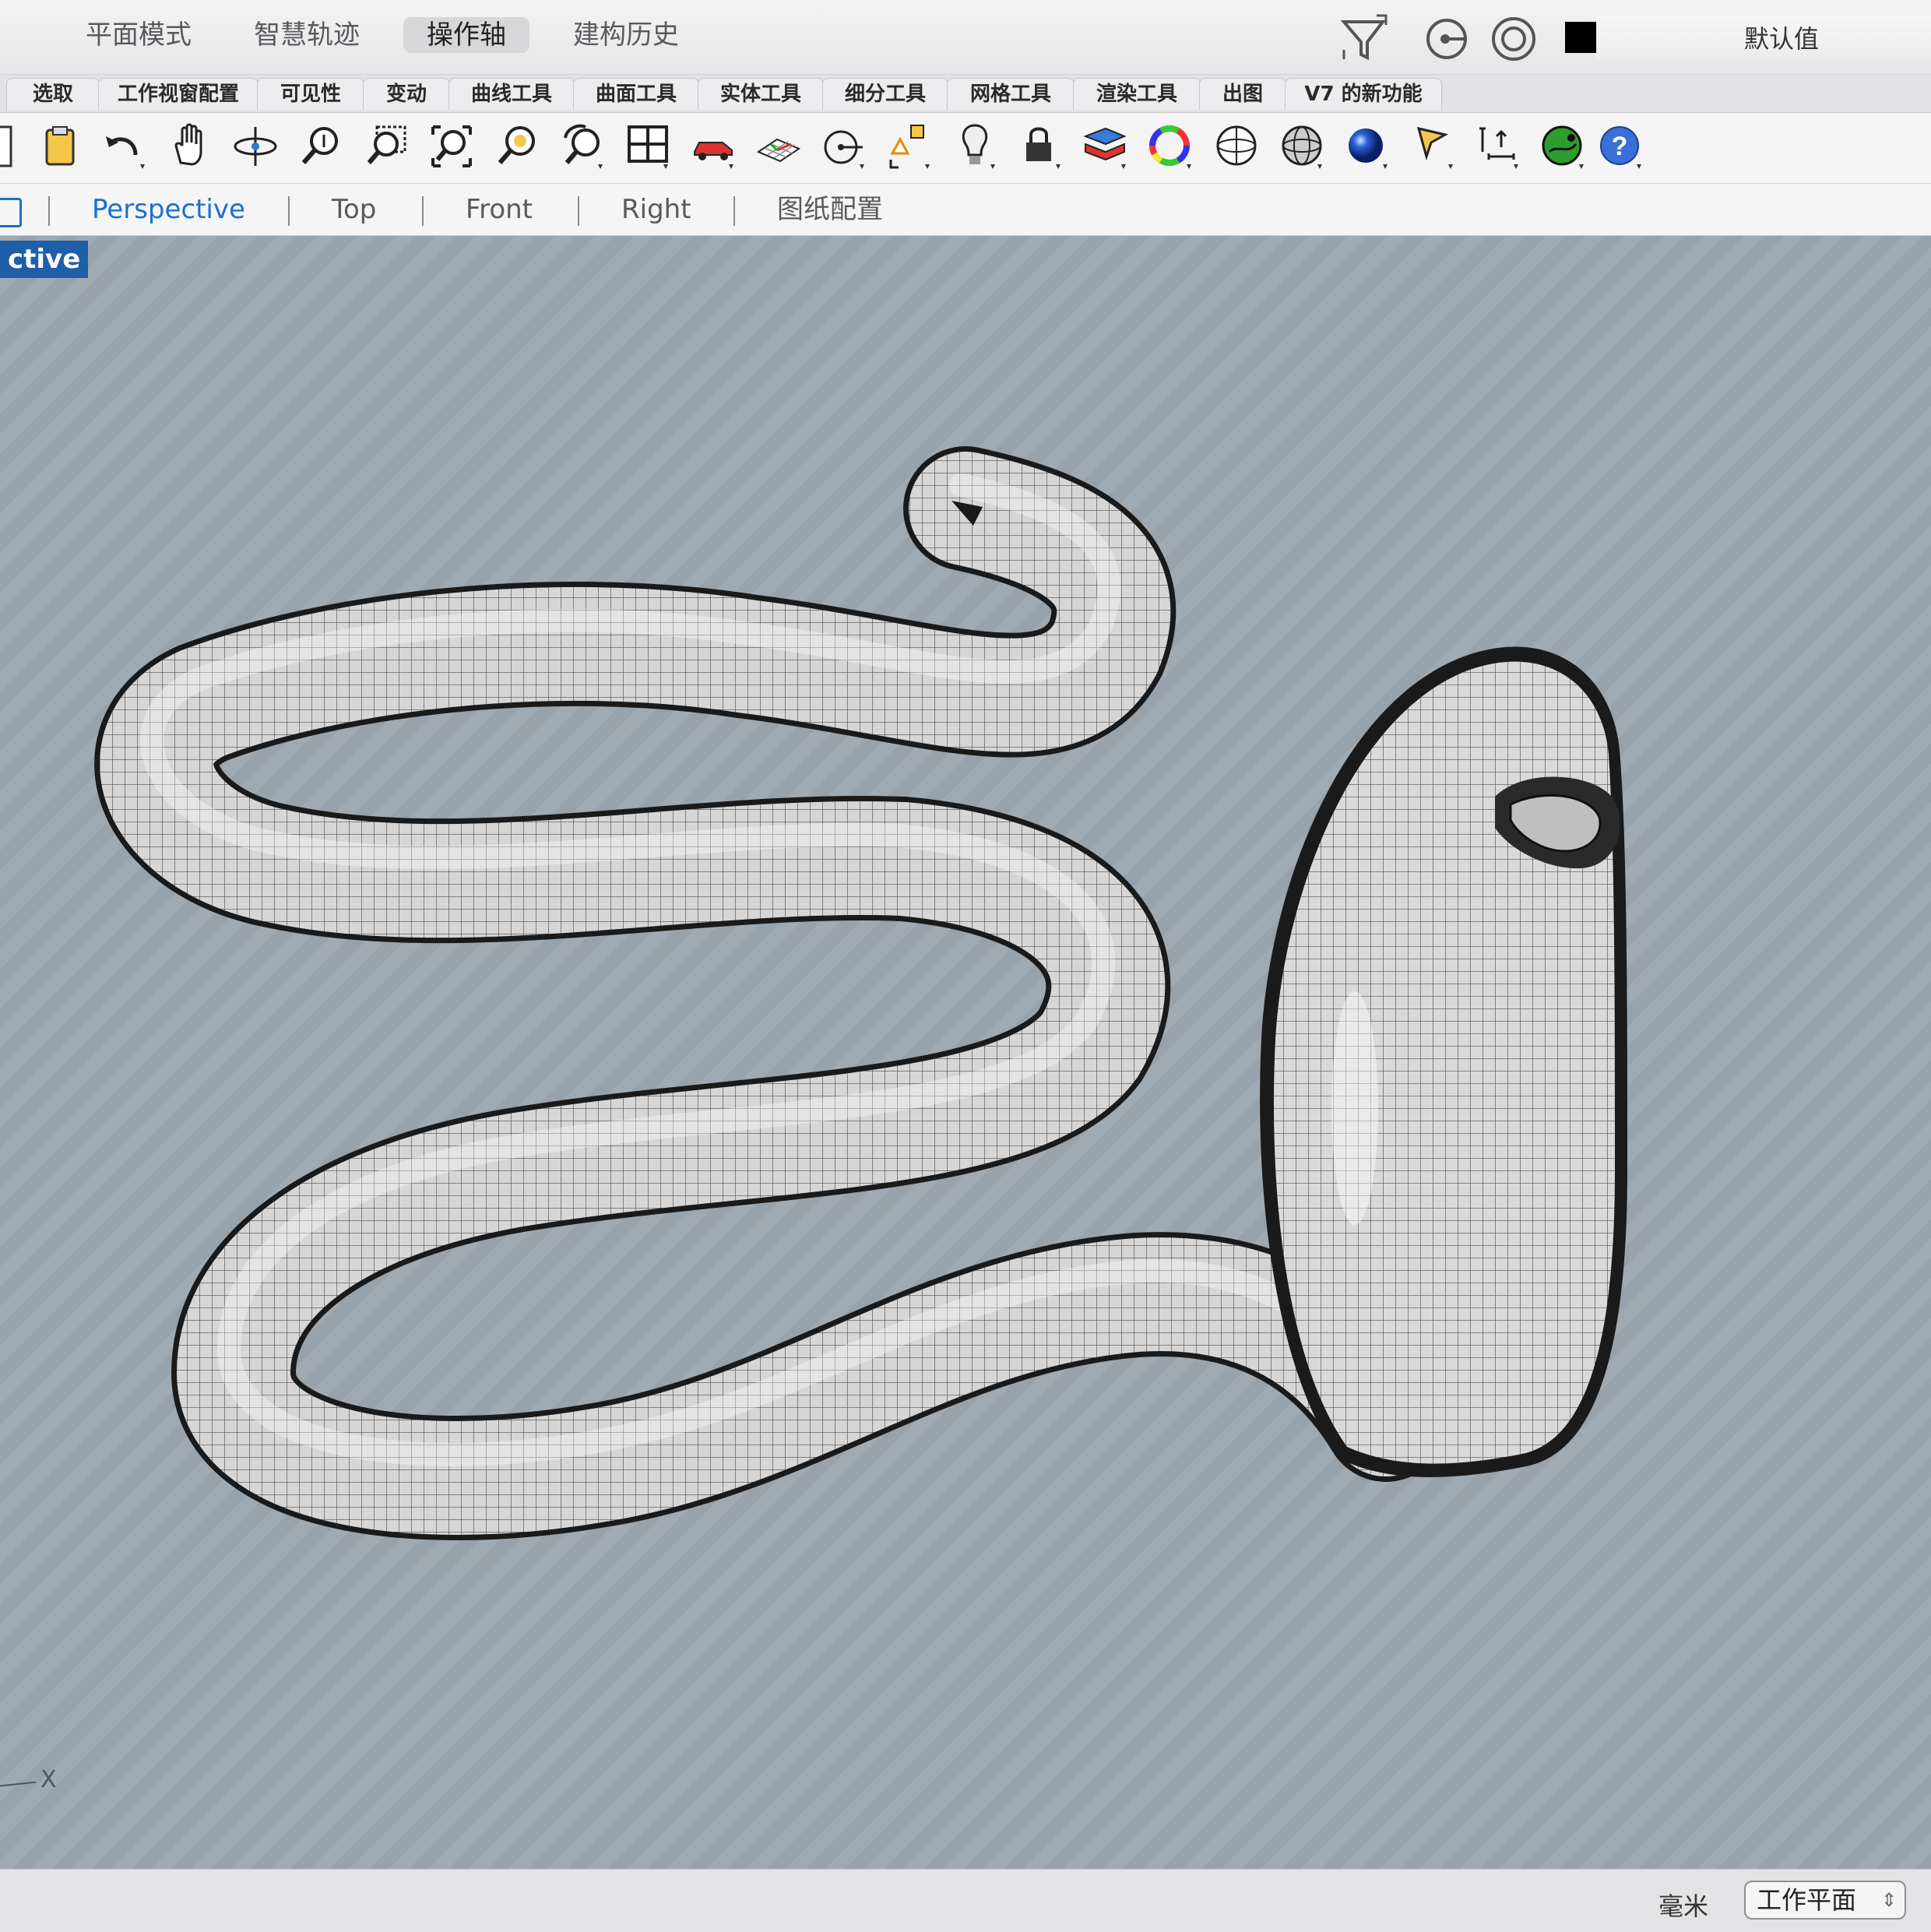 Image resolution: width=1931 pixels, height=1932 pixels. Describe the element at coordinates (626, 35) in the screenshot. I see `mode-history: 建构历史` at that location.